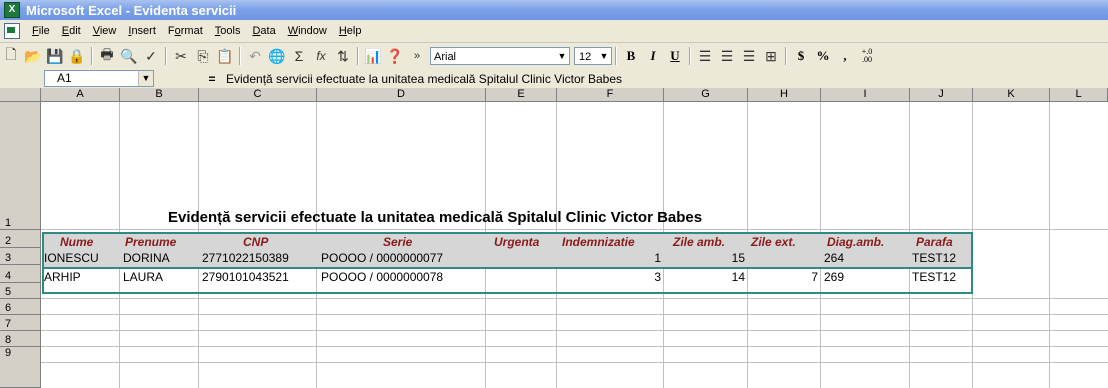 The height and width of the screenshot is (388, 1108). What do you see at coordinates (834, 277) in the screenshot?
I see `table-cell-diag: 269` at bounding box center [834, 277].